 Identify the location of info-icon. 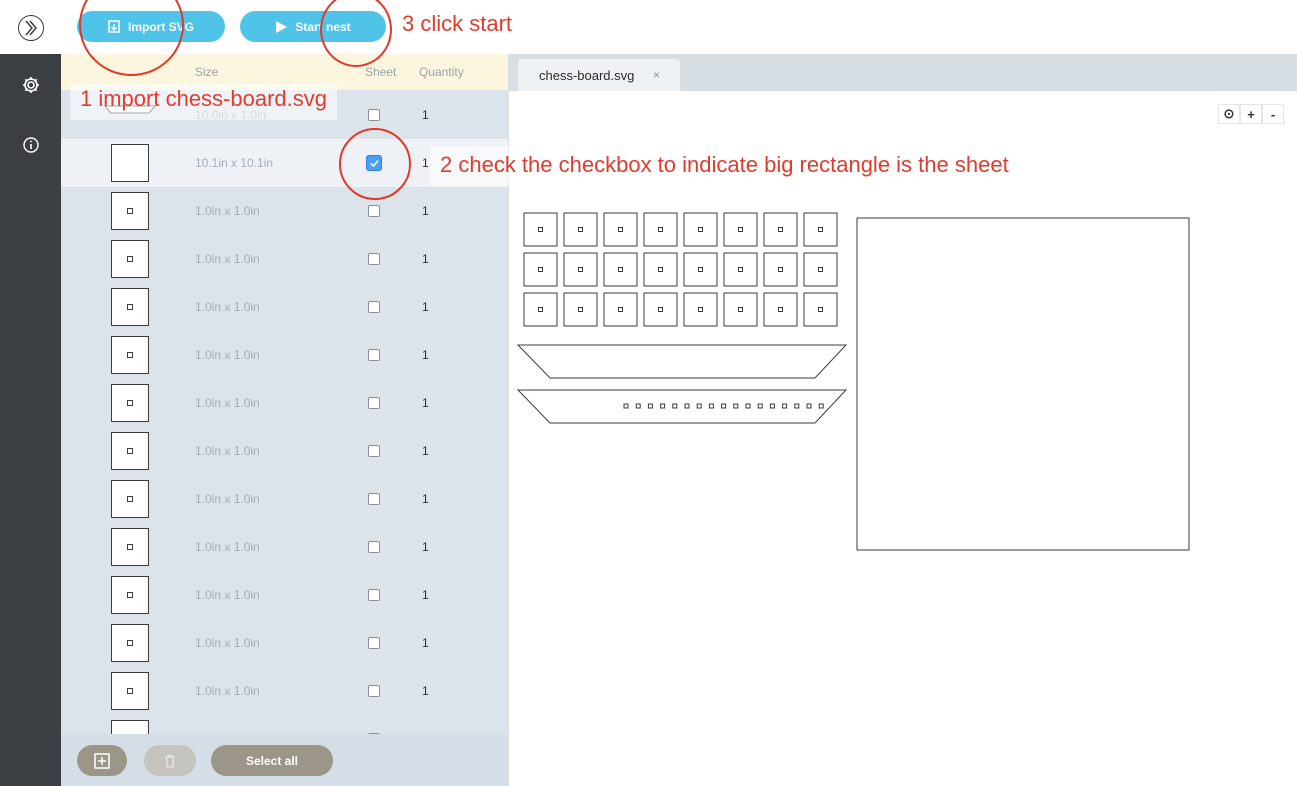
(31, 145).